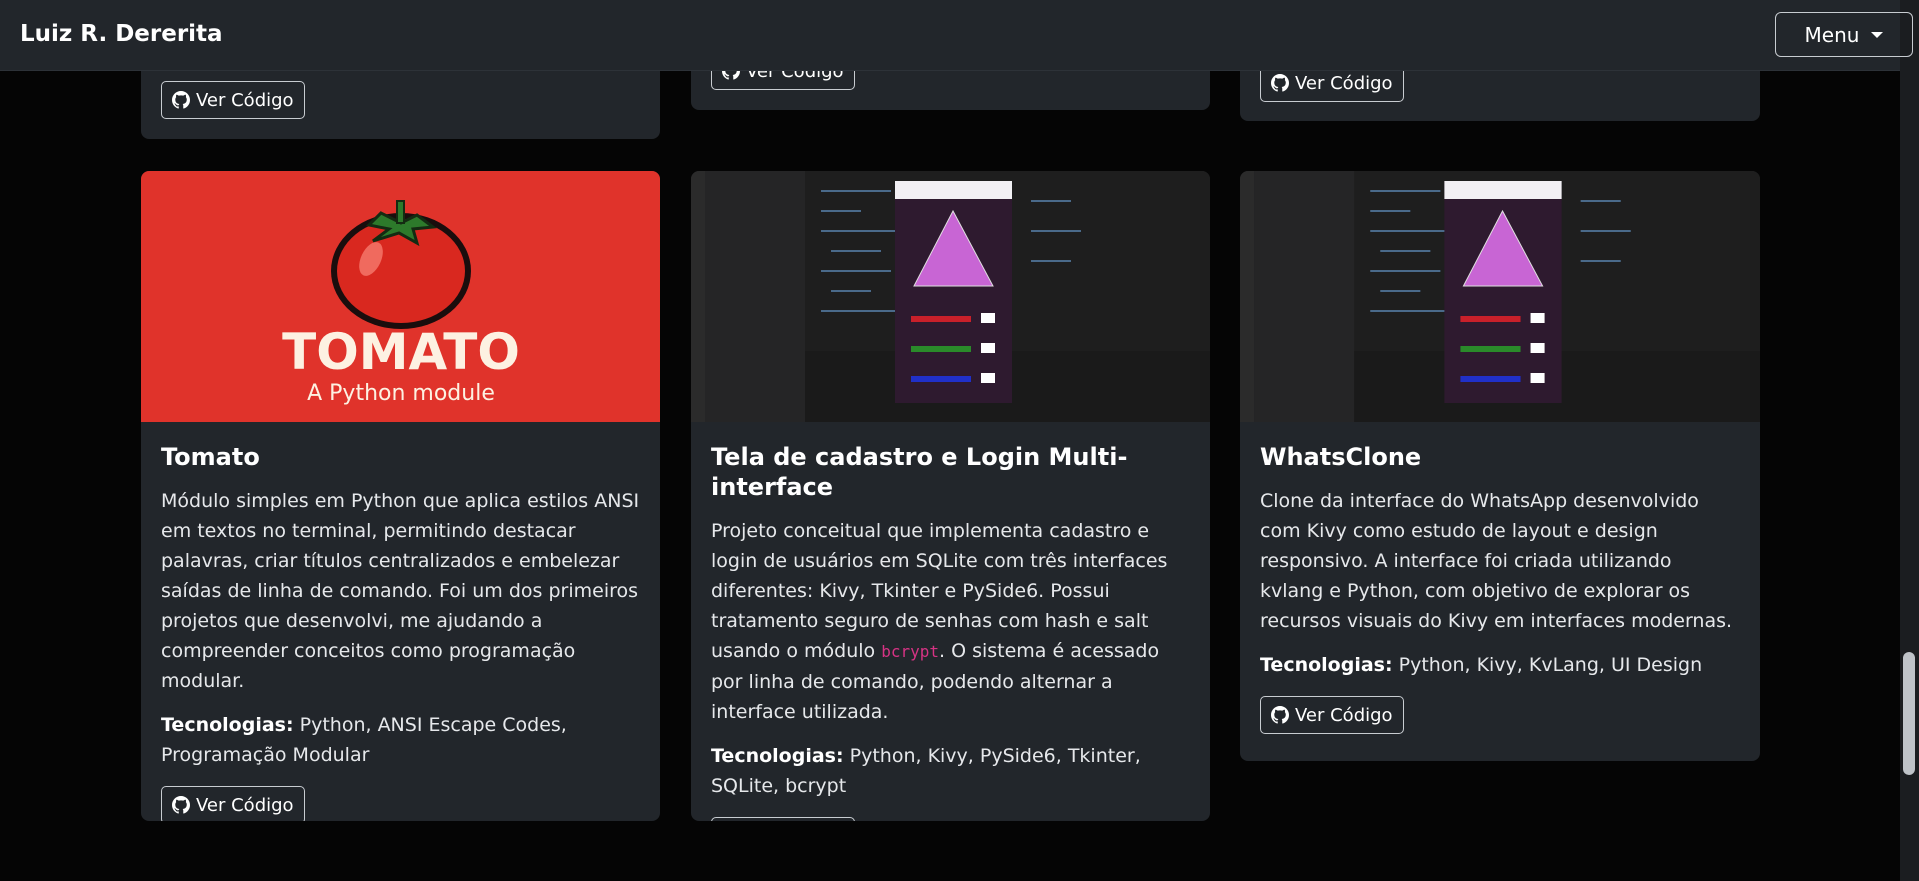 The height and width of the screenshot is (881, 1919). Describe the element at coordinates (210, 457) in the screenshot. I see `card-title: Tomato` at that location.